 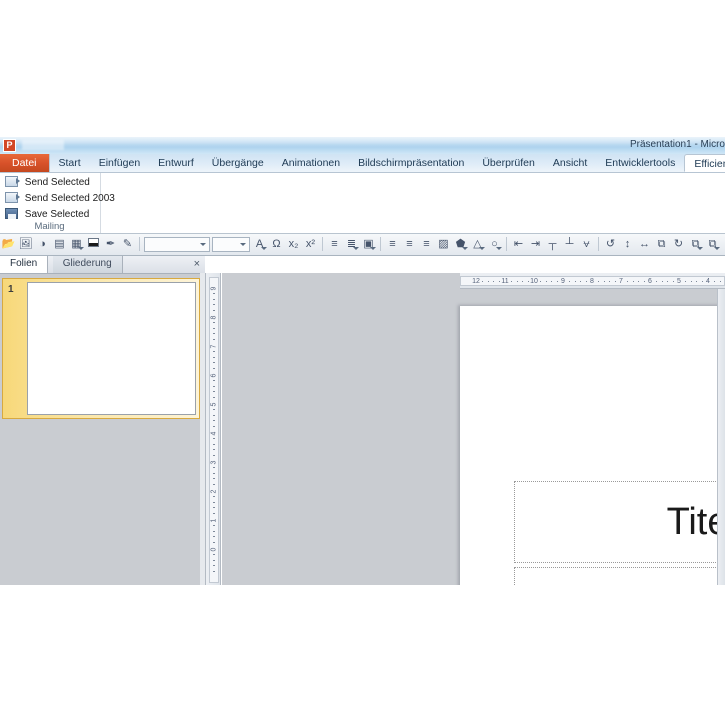 I want to click on shape-effects-icon: ○, so click(x=494, y=244).